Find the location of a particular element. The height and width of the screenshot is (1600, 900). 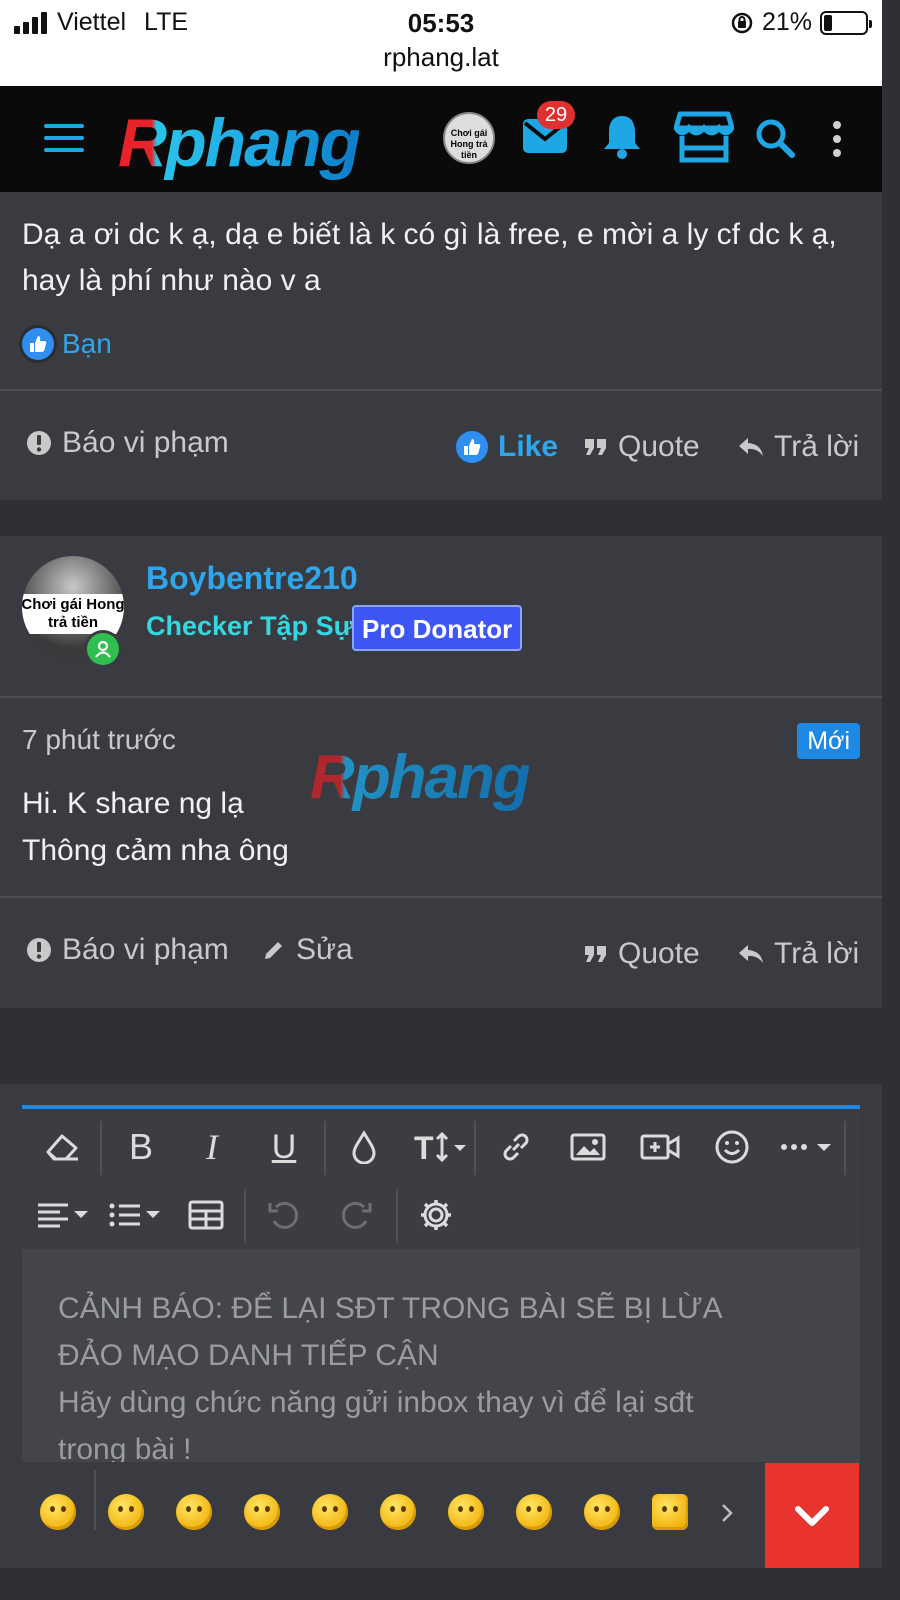

quote-label: Quote is located at coordinates (659, 953).